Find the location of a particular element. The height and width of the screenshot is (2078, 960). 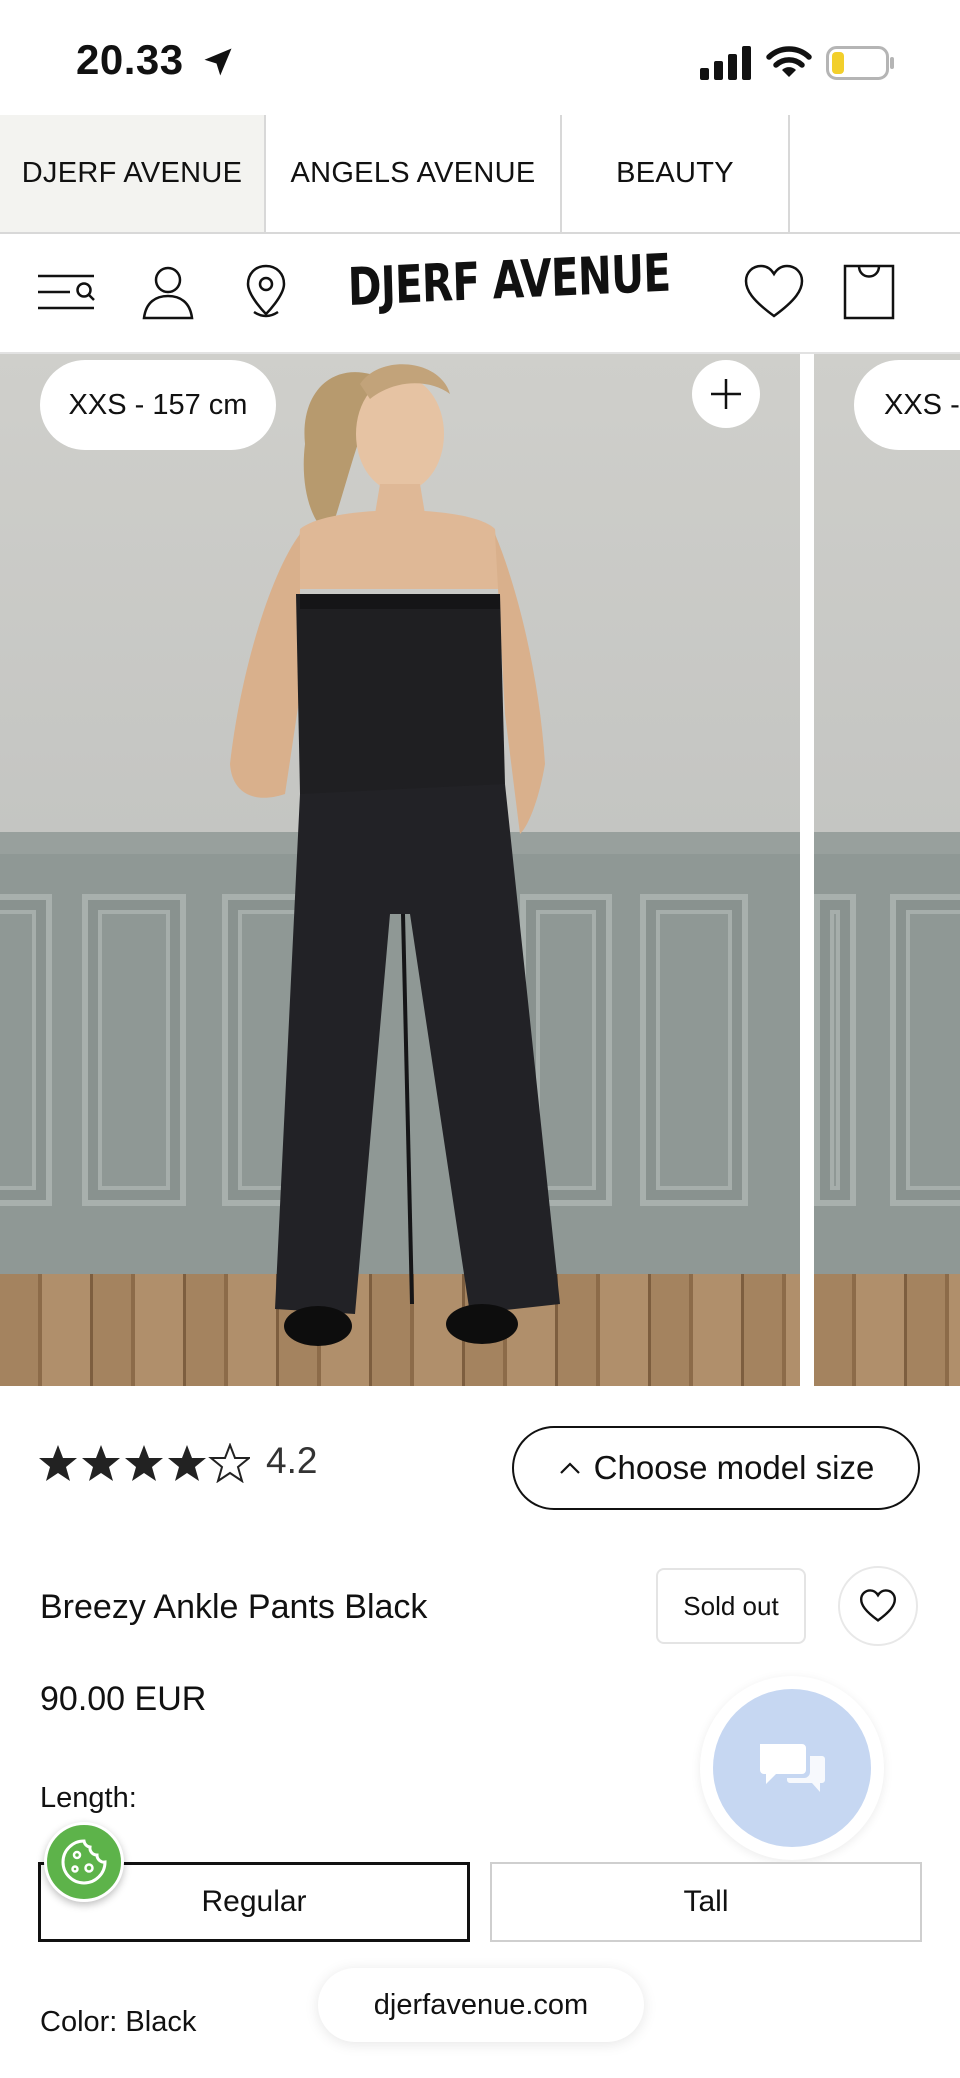

plus-icon is located at coordinates (726, 394).